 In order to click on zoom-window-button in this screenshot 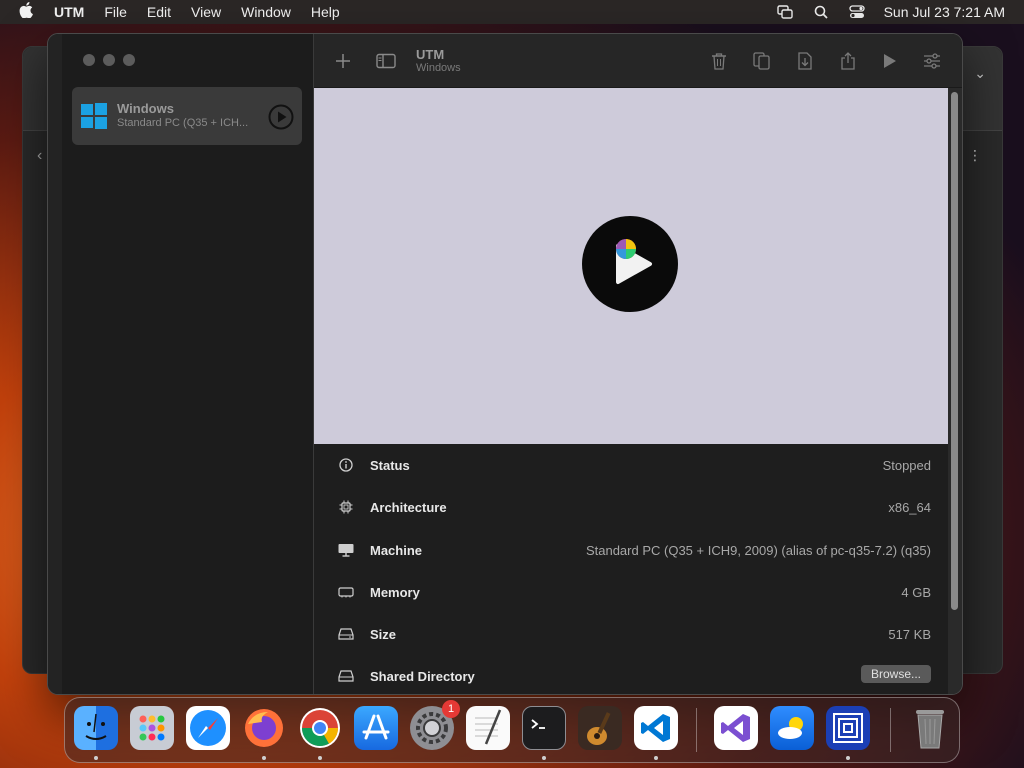, I will do `click(129, 60)`.